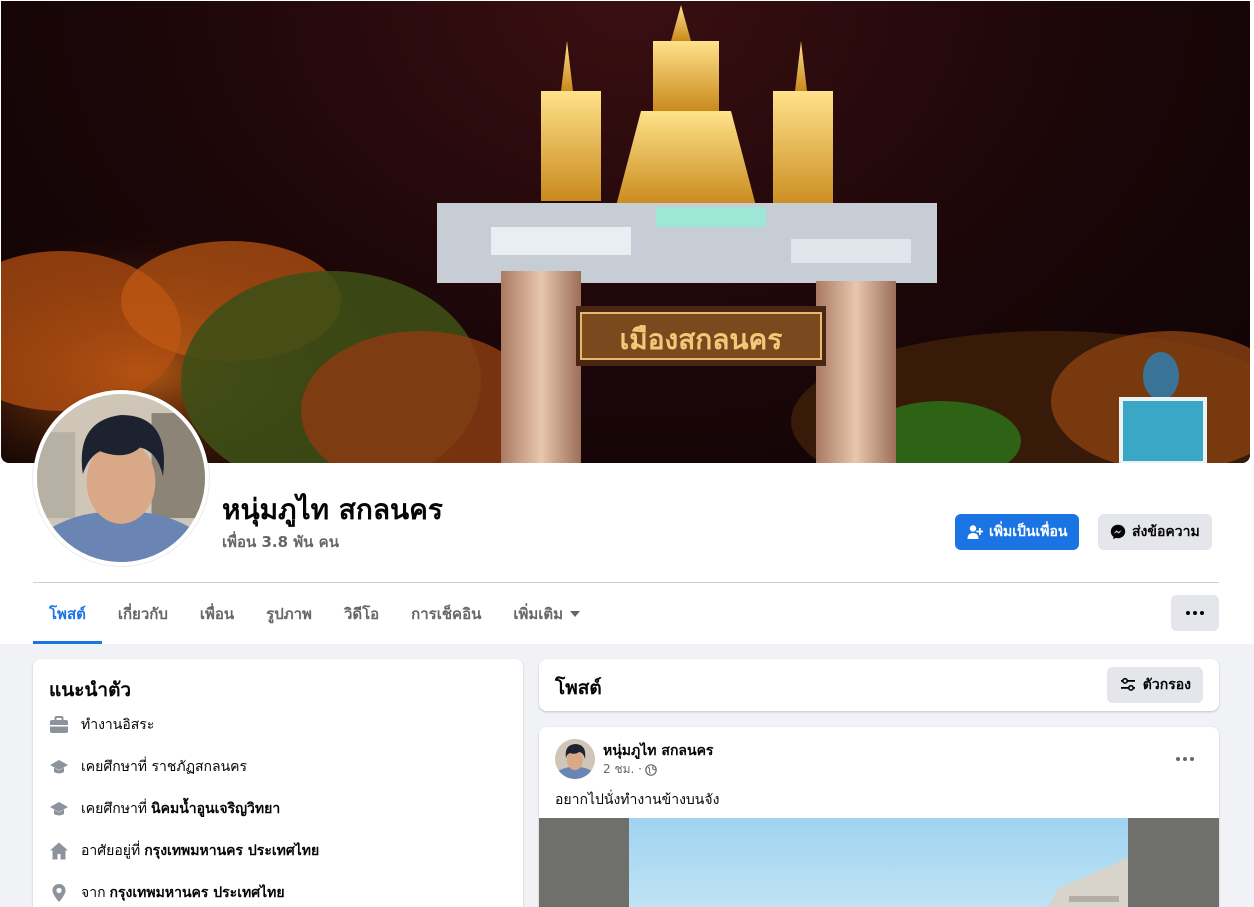 The height and width of the screenshot is (907, 1254). Describe the element at coordinates (1087, 882) in the screenshot. I see `post-image-art` at that location.